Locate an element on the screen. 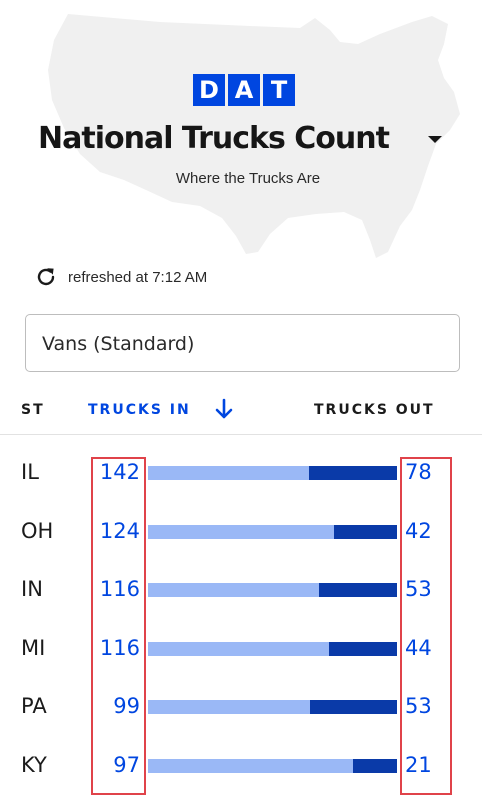 Image resolution: width=482 pixels, height=797 pixels. table-row: KY 97 21 is located at coordinates (241, 766).